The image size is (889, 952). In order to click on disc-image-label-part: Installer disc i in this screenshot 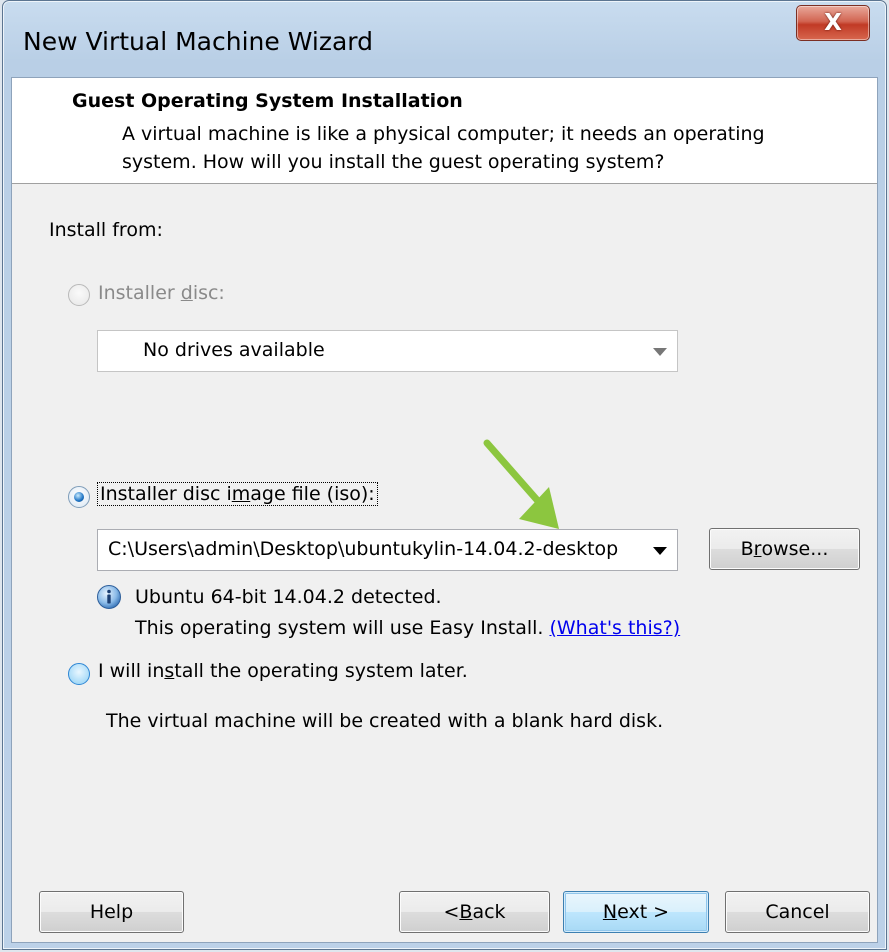, I will do `click(166, 494)`.